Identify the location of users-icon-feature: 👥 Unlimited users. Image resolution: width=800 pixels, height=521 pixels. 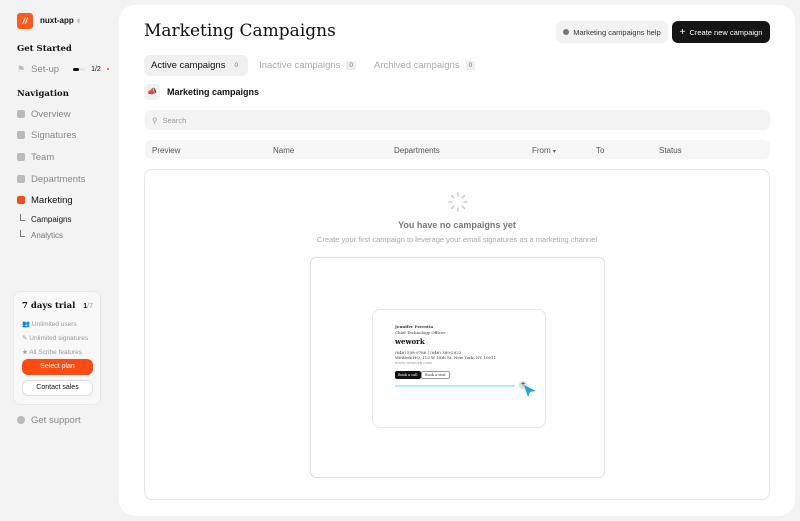
(49, 324).